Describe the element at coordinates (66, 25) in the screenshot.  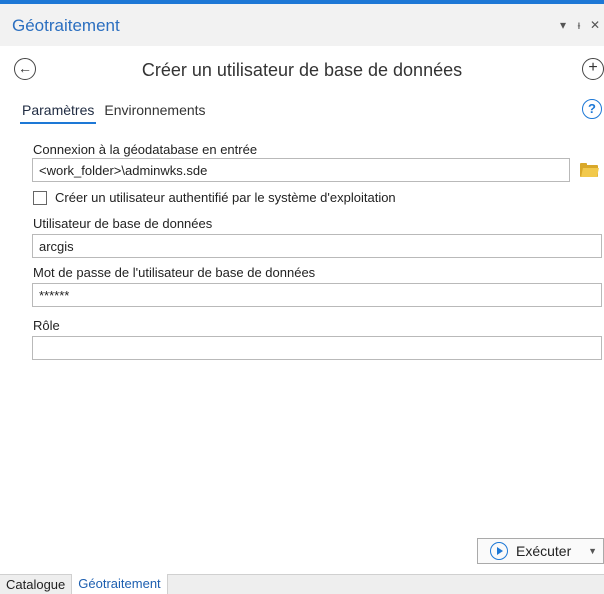
I see `pane-title: Géotraitement` at that location.